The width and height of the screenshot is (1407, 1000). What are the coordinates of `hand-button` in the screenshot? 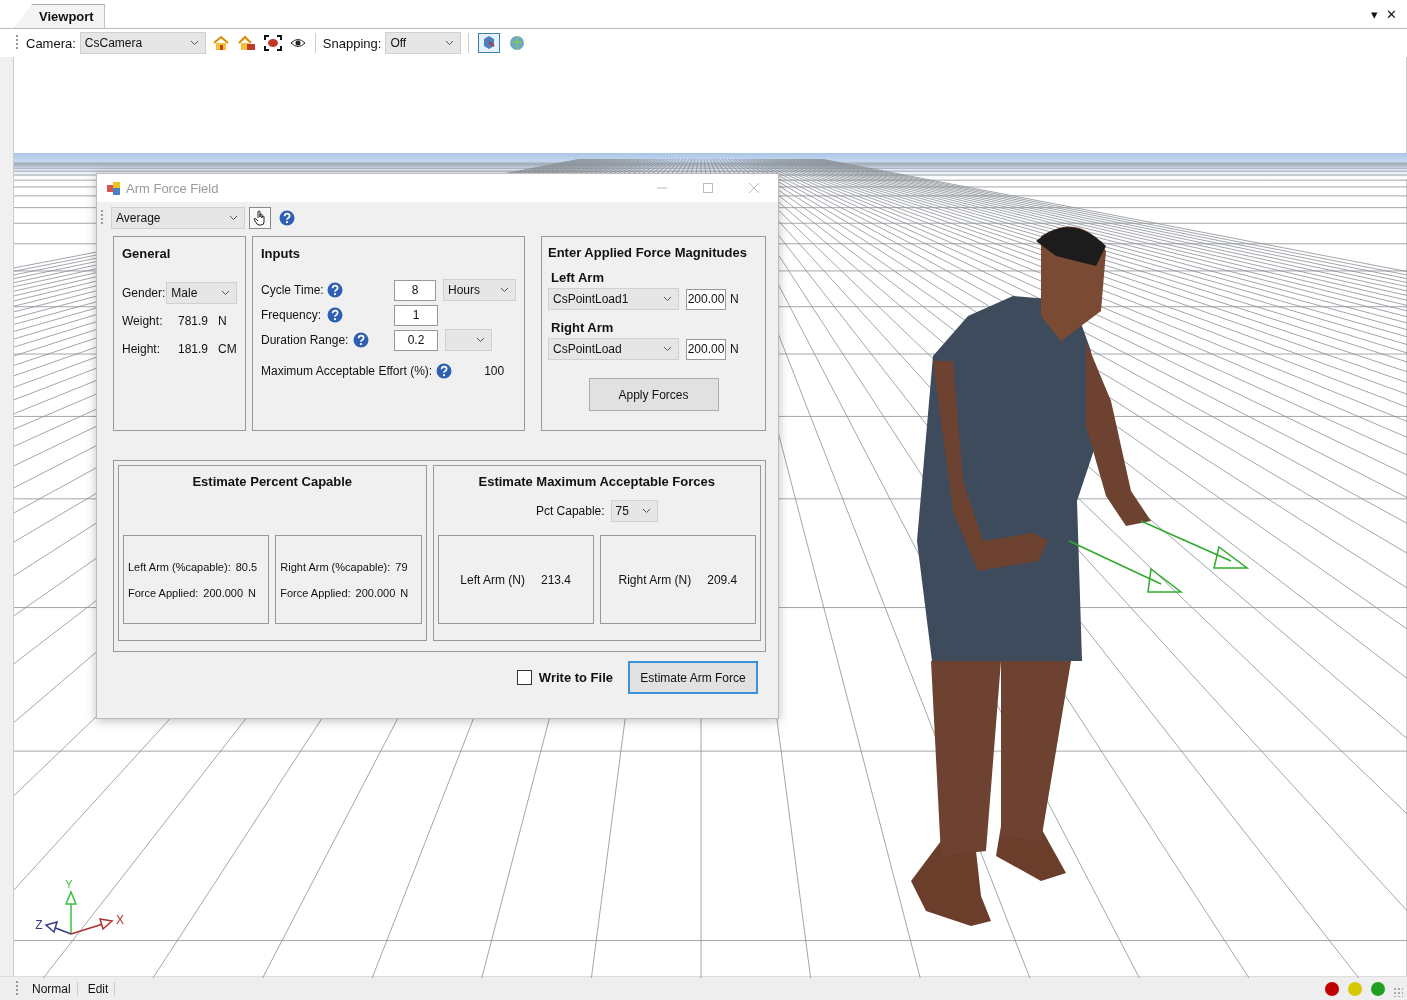 It's located at (260, 218).